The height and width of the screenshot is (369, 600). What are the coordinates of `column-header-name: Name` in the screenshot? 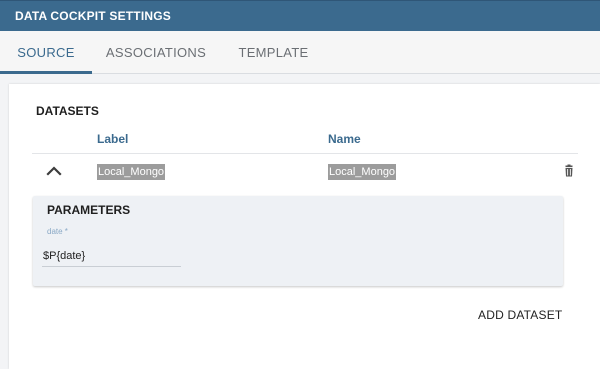 It's located at (344, 139).